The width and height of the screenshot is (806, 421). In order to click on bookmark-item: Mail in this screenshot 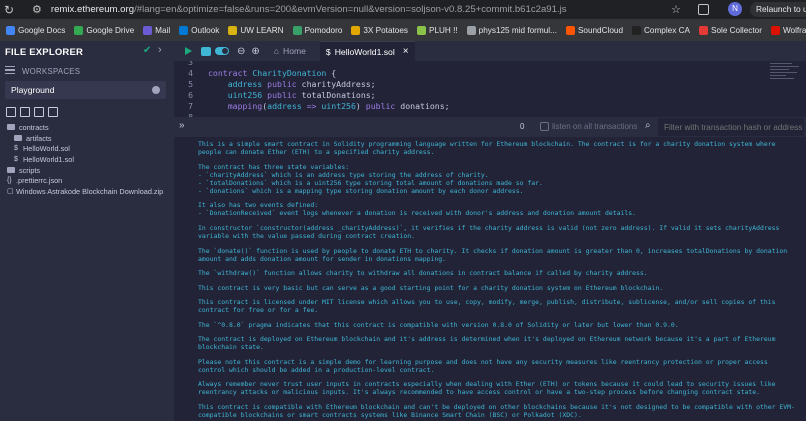, I will do `click(157, 30)`.